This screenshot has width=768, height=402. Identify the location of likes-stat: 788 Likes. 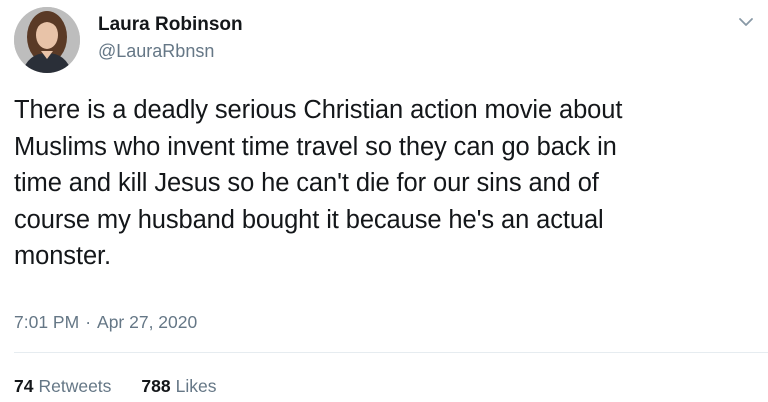
(178, 386).